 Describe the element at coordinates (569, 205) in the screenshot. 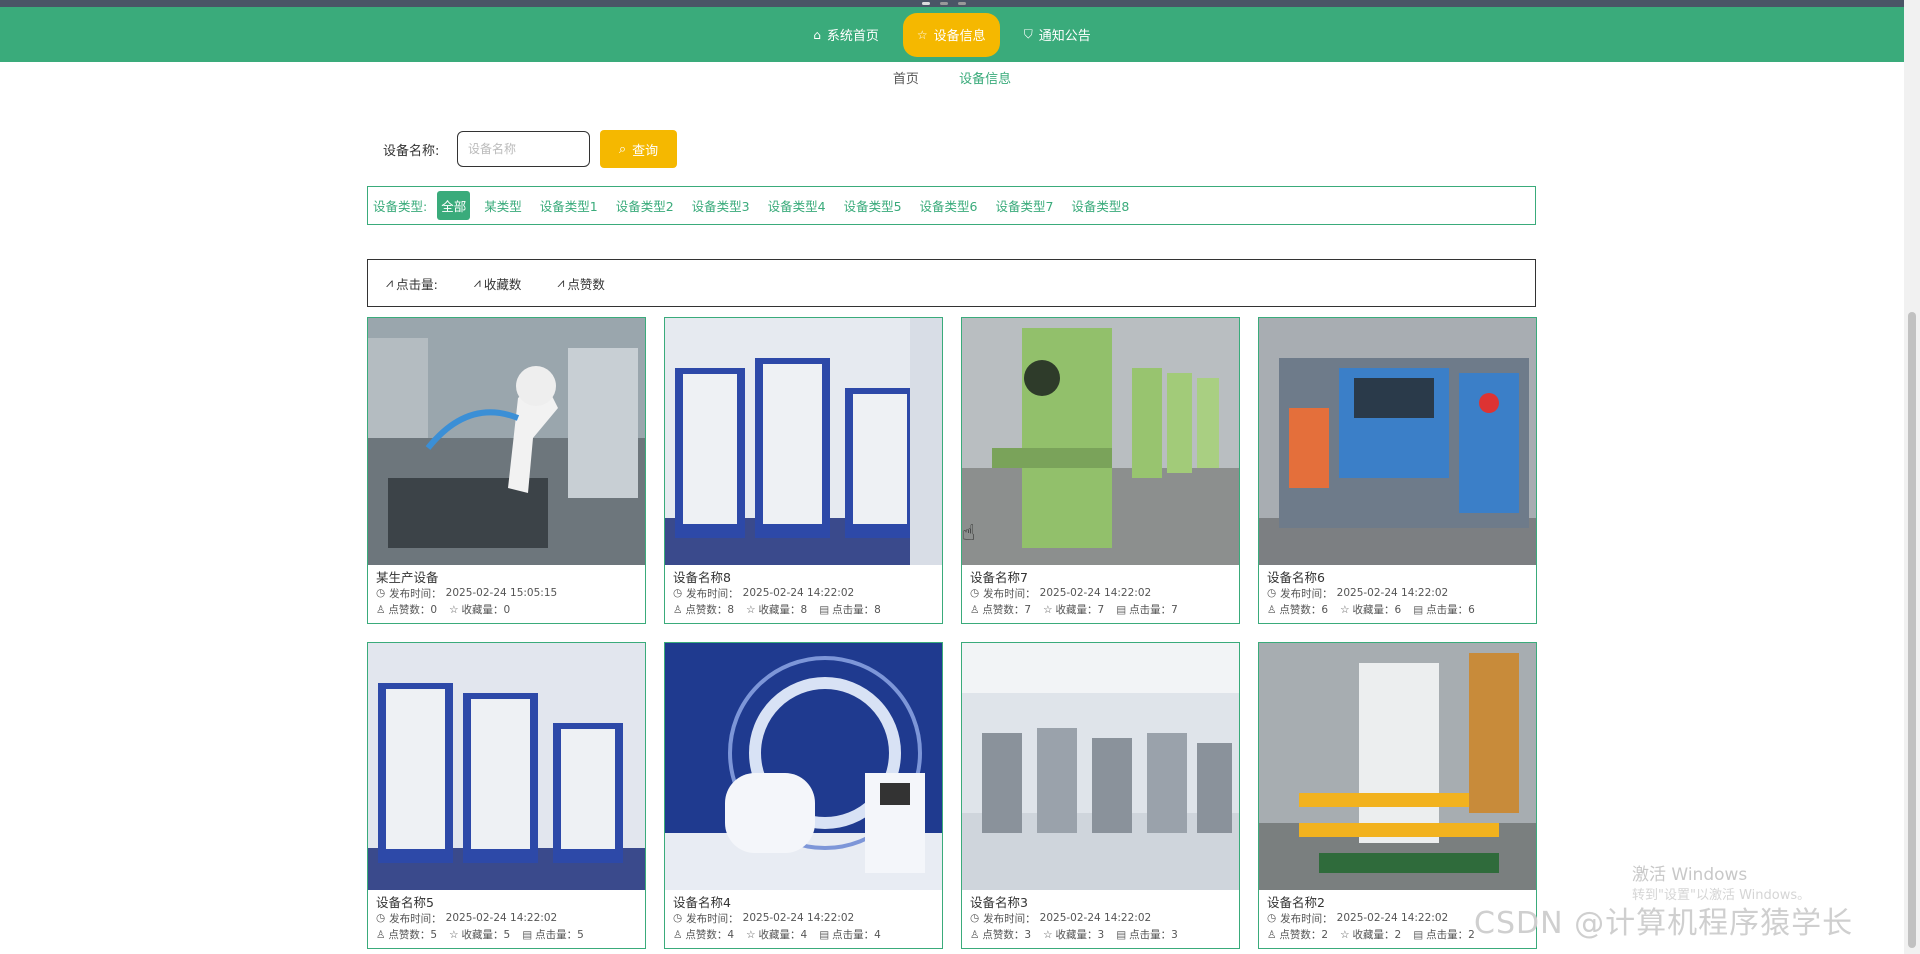

I see `type-filter-item: 设备类型1` at that location.